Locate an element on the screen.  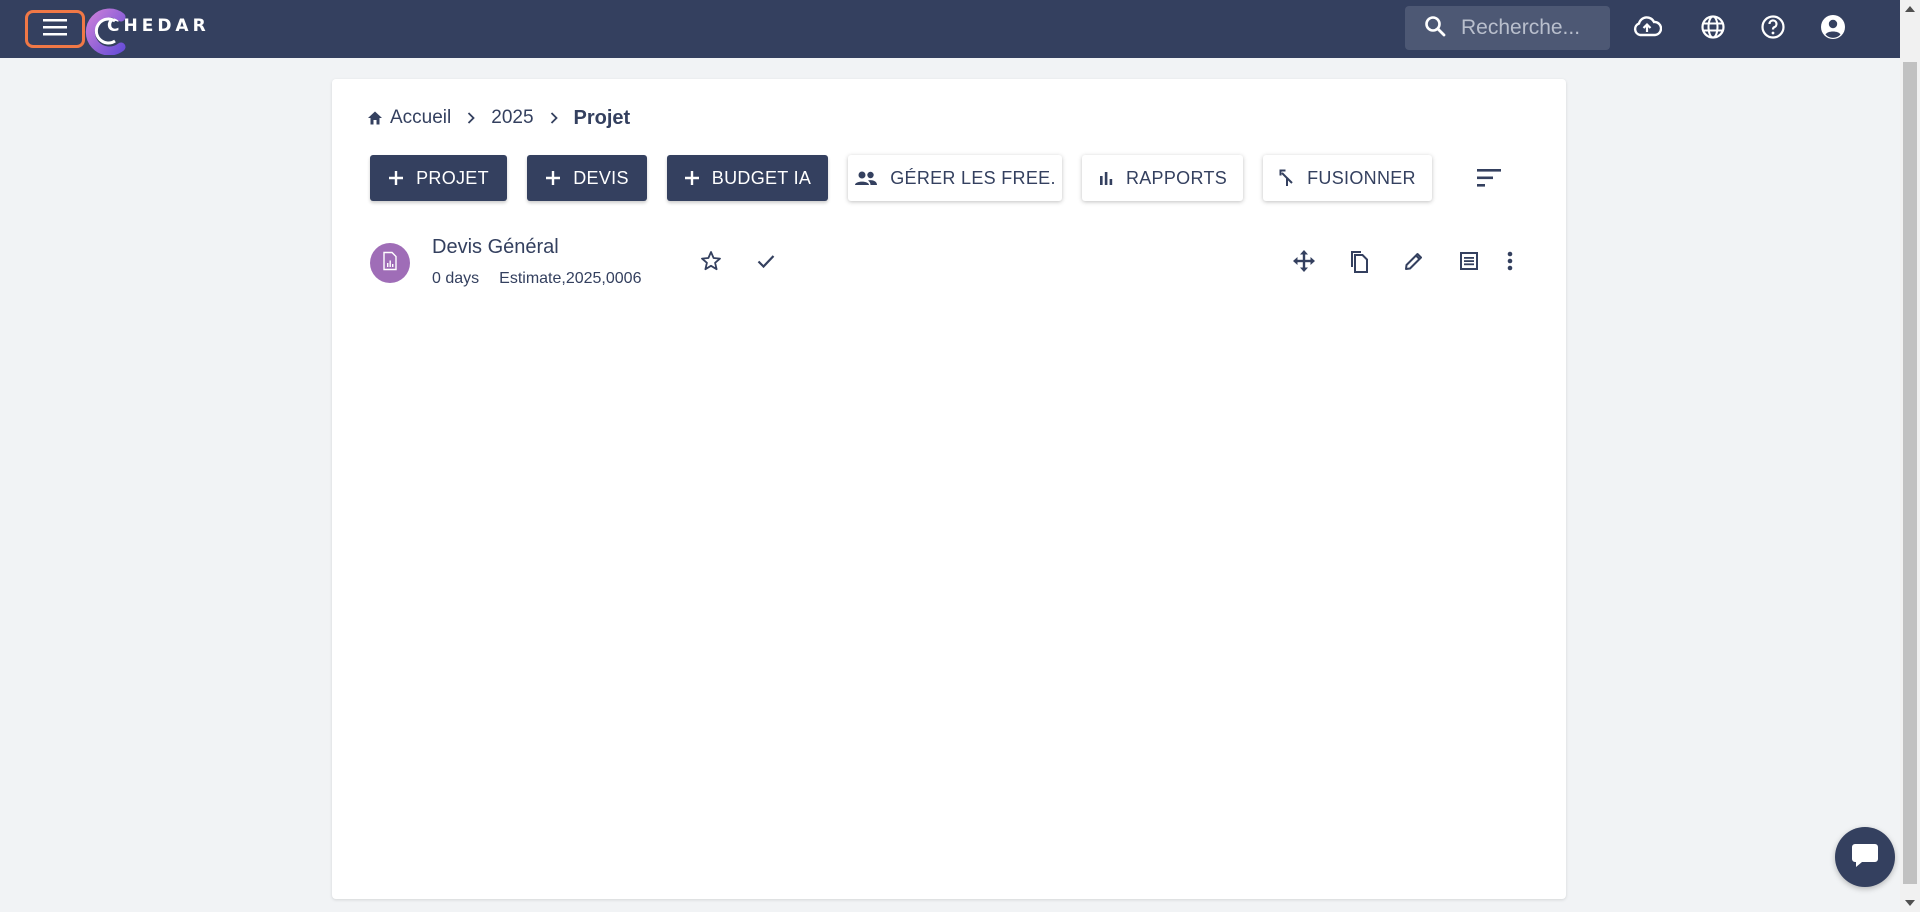
logo-mark-icon is located at coordinates (107, 31).